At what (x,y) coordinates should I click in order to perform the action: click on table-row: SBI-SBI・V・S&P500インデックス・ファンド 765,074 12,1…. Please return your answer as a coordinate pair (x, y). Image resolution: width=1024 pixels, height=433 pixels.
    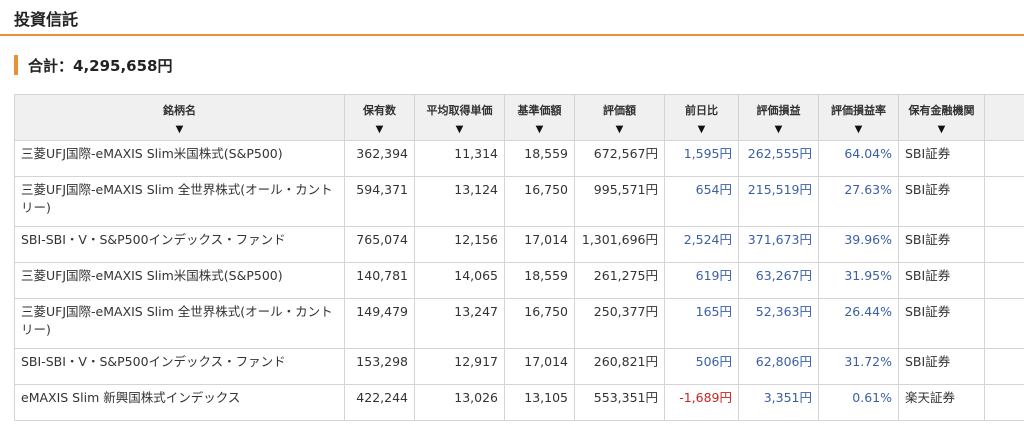
    Looking at the image, I should click on (519, 244).